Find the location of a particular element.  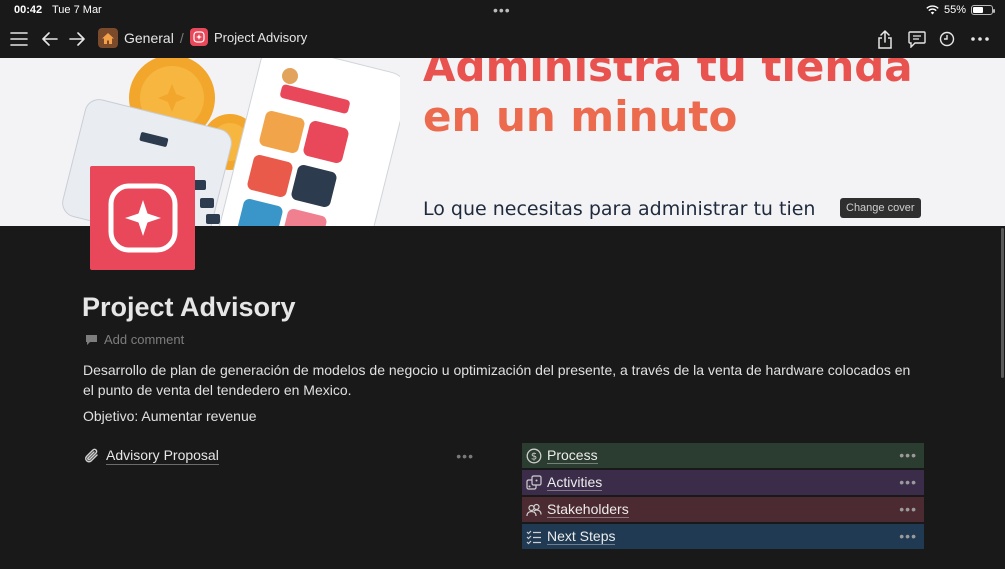

page-sparkle-icon is located at coordinates (142, 218).